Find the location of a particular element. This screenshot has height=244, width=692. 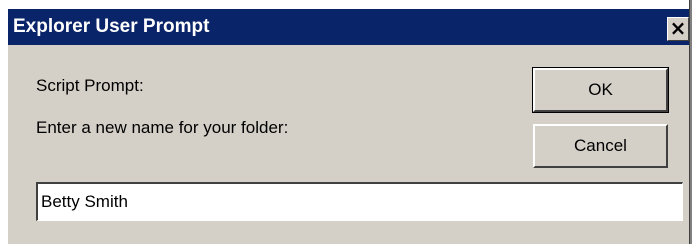

ok-button-label: OK is located at coordinates (600, 89).